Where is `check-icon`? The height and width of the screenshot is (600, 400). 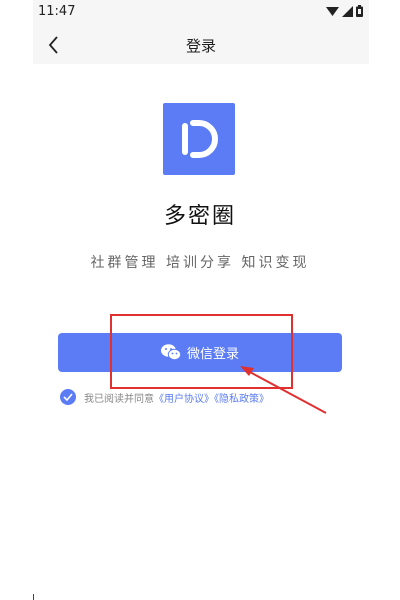
check-icon is located at coordinates (68, 397).